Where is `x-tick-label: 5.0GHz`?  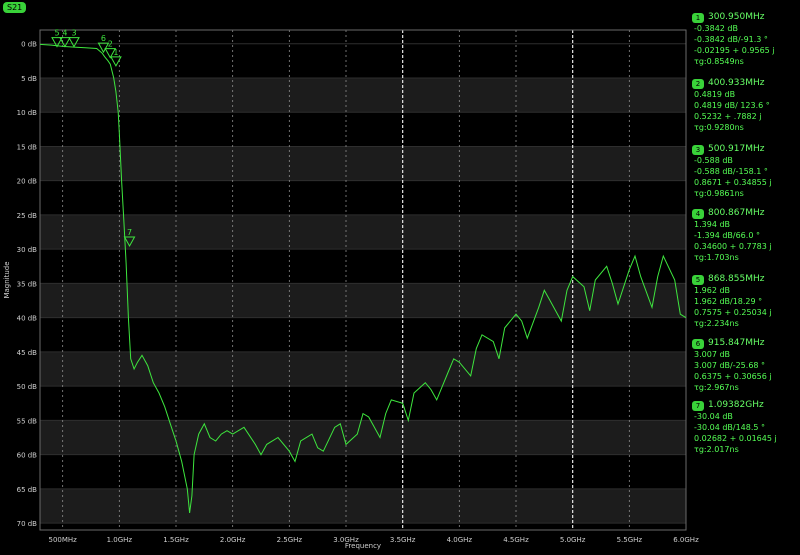 x-tick-label: 5.0GHz is located at coordinates (573, 540).